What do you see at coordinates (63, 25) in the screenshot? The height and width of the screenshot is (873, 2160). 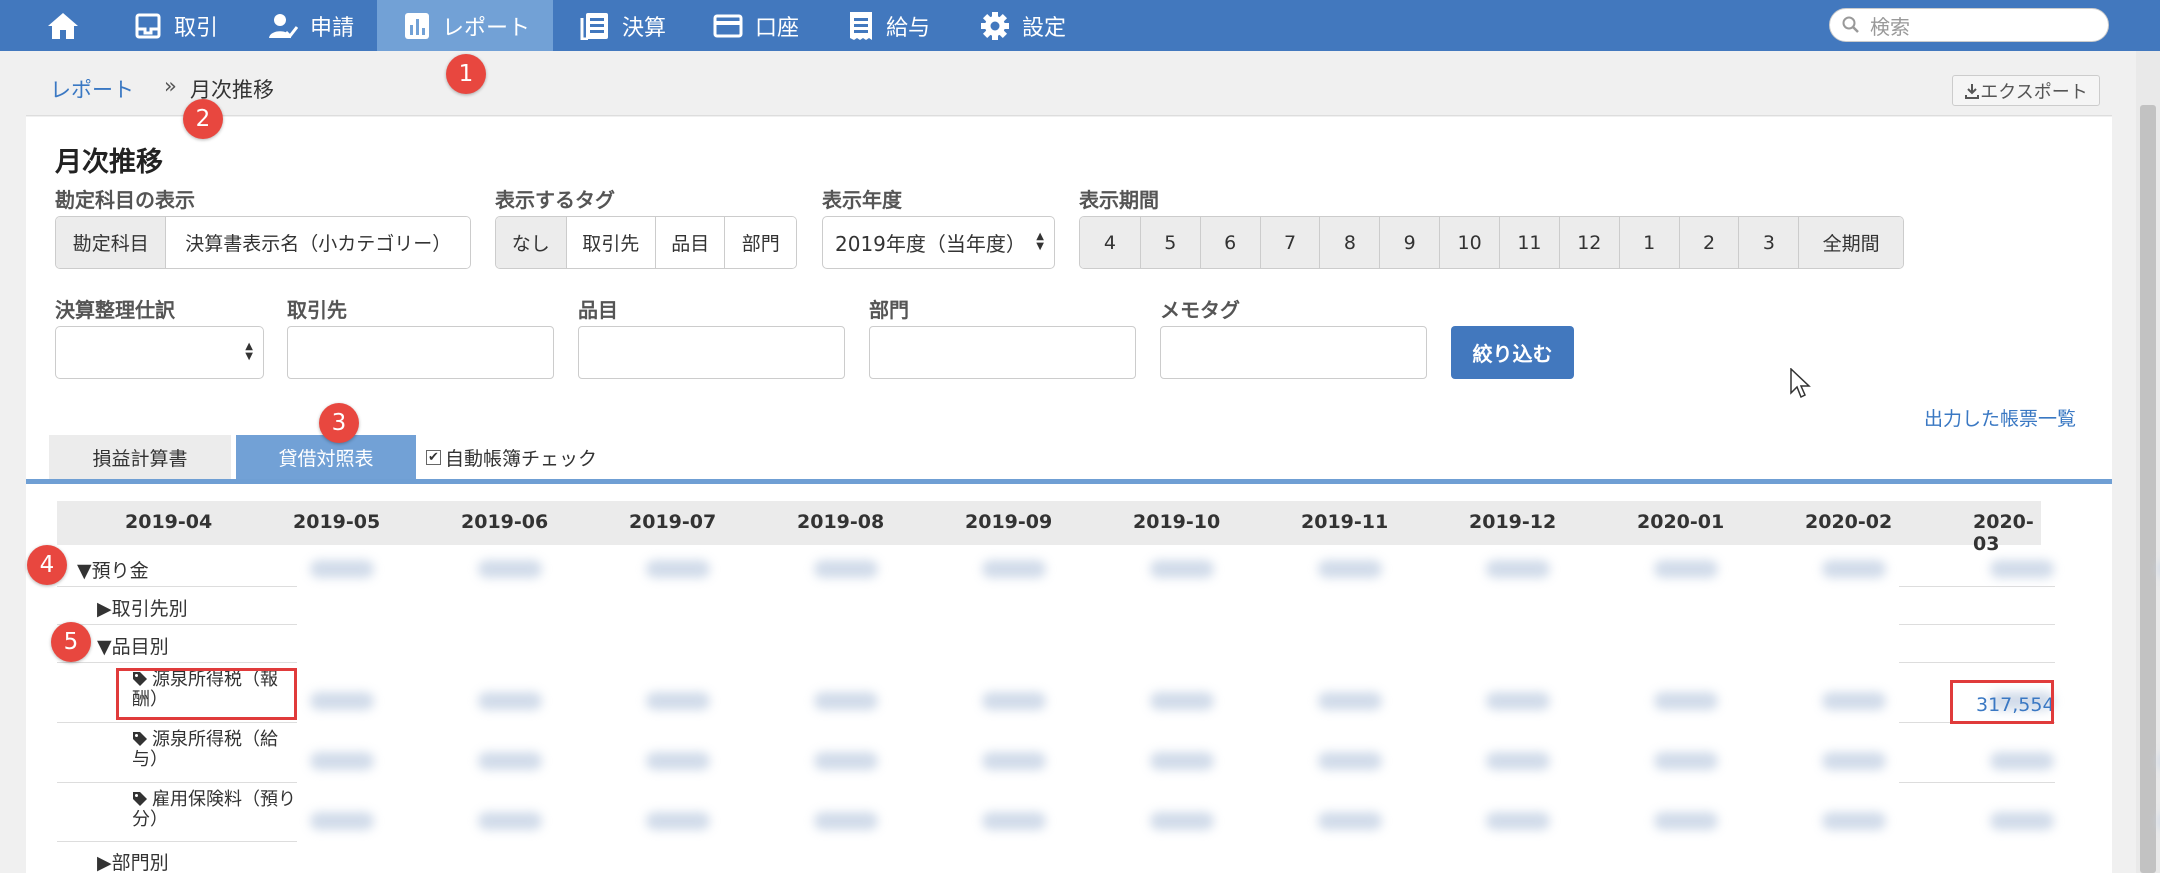 I see `home-icon` at bounding box center [63, 25].